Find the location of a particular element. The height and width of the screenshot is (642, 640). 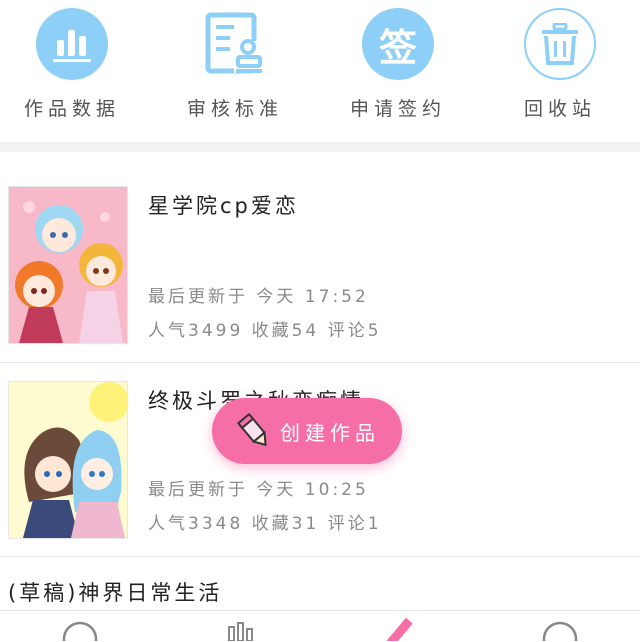

action-review-standard: 审核标准 is located at coordinates (235, 64).